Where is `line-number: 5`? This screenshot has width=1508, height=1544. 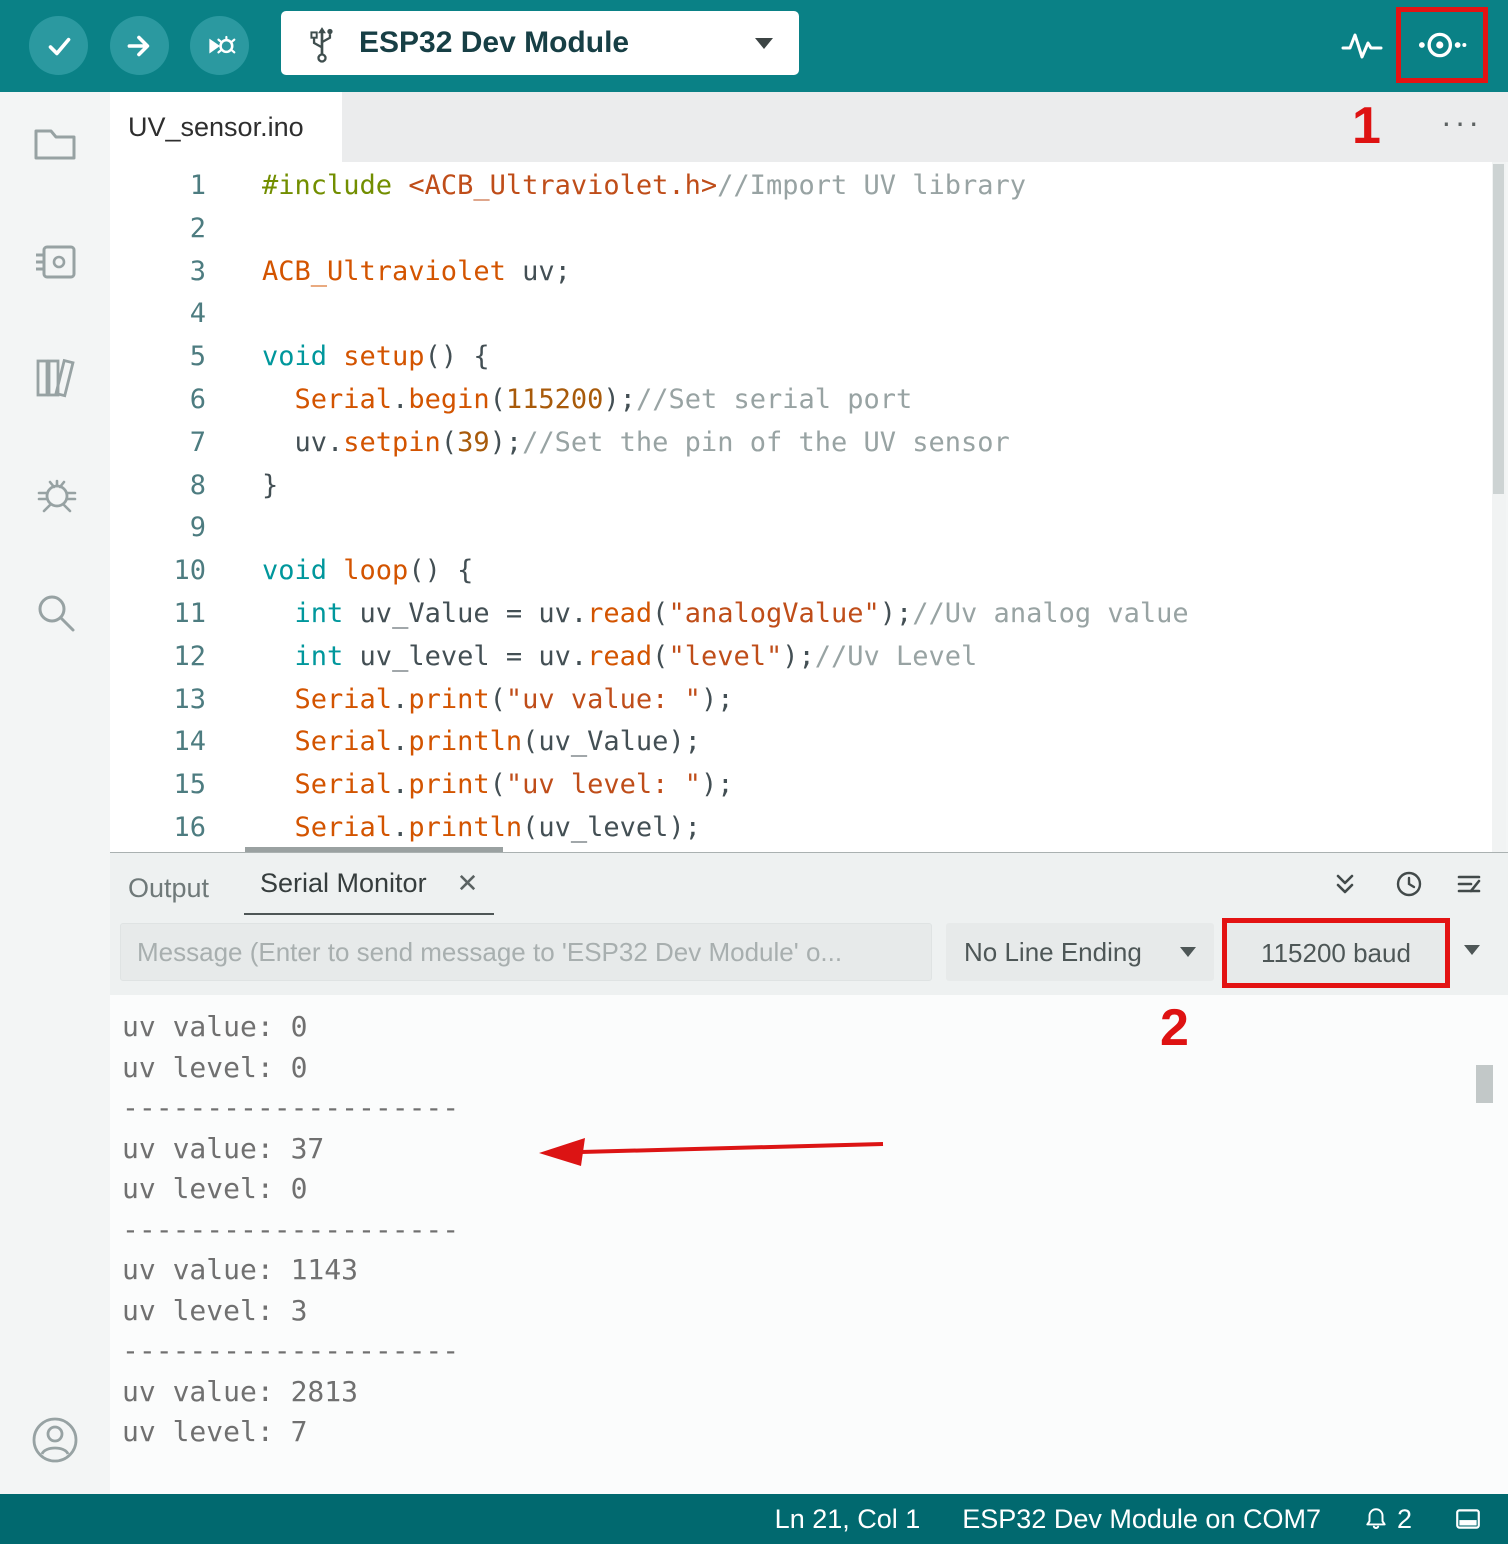
line-number: 5 is located at coordinates (197, 357).